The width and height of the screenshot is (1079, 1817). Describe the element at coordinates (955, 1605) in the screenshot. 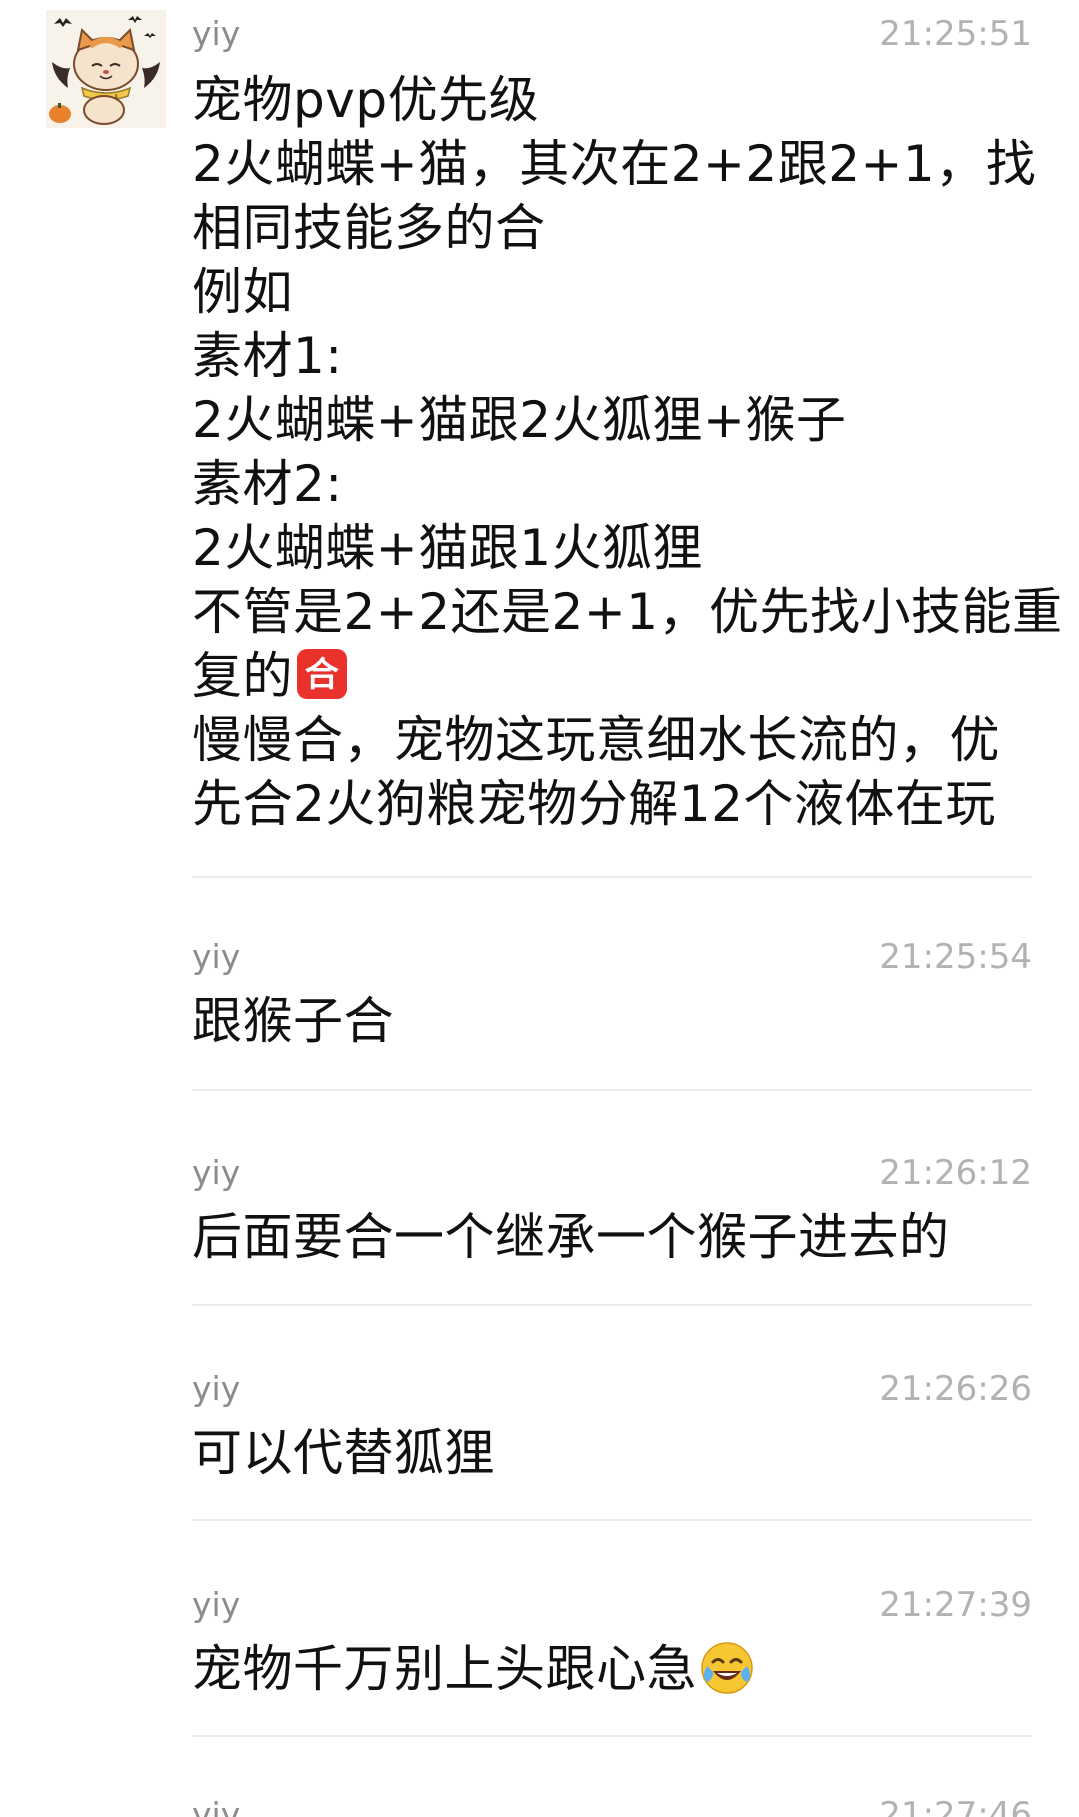

I see `message-timestamp: 21:27:39` at that location.